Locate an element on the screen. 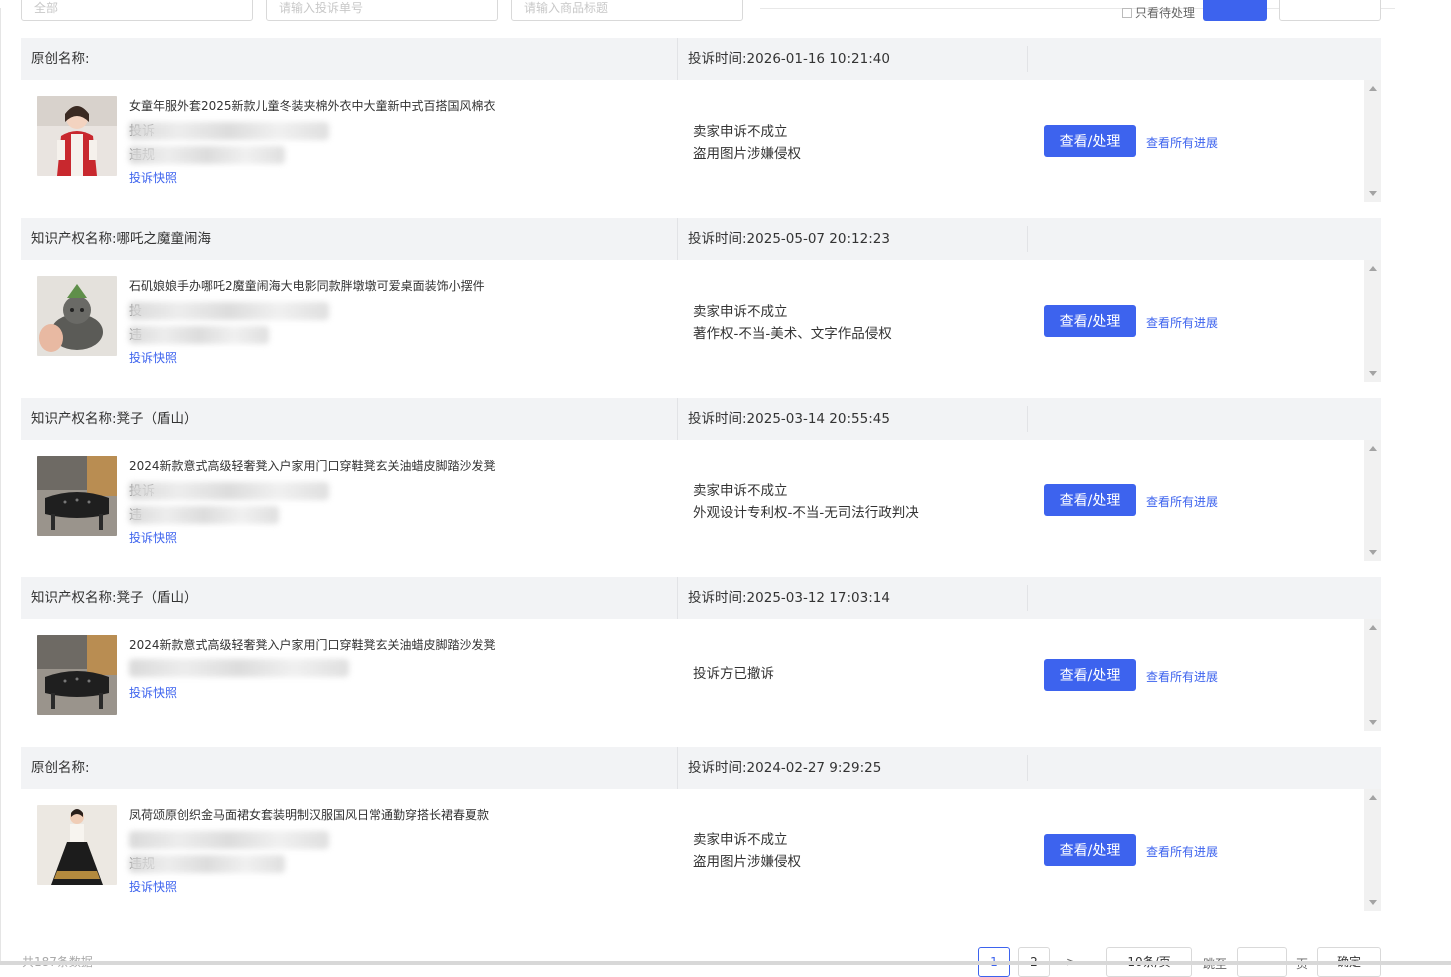 Image resolution: width=1451 pixels, height=977 pixels. complaint-status: 卖家申诉不成立 著作权-不当-美术、文字作品侵权 is located at coordinates (792, 323).